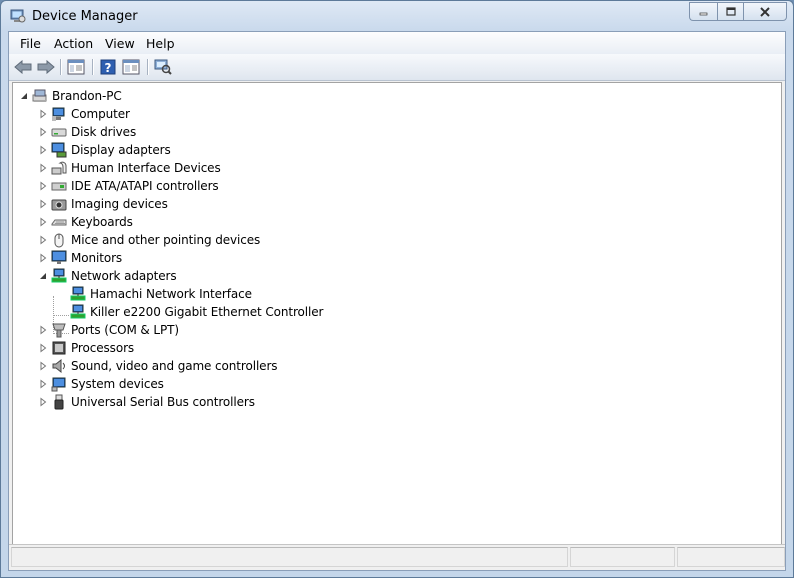  I want to click on menu-view: View, so click(120, 43).